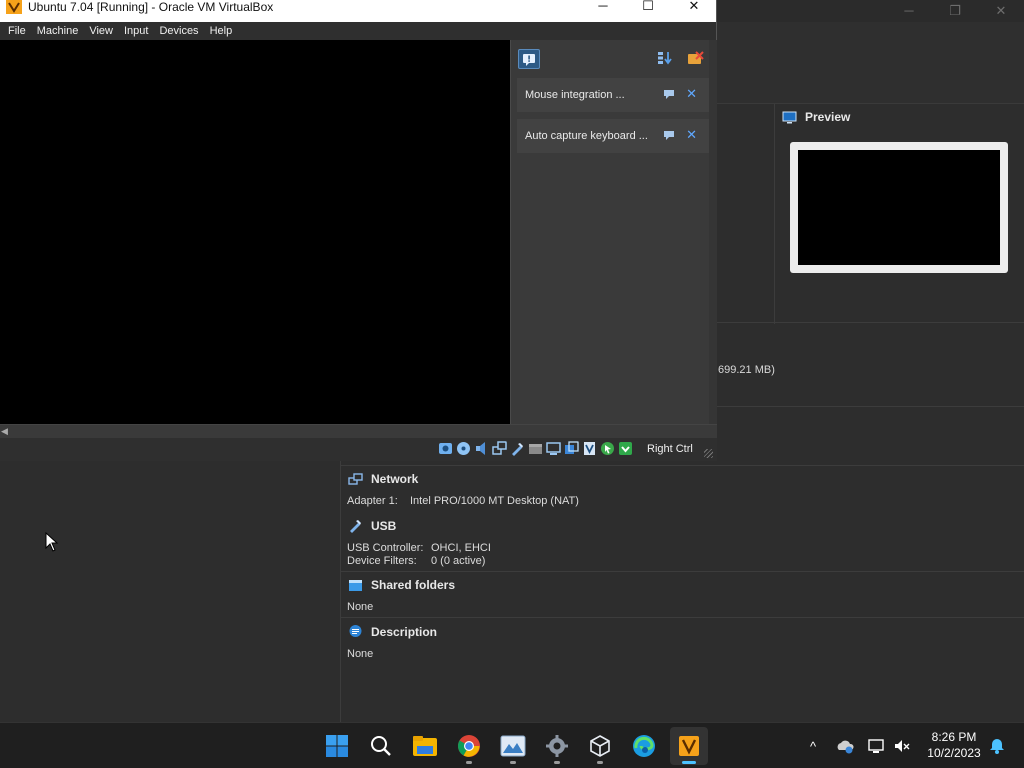 This screenshot has height=768, width=1024. Describe the element at coordinates (648, 7) in the screenshot. I see `vm-maximize-button: ☐` at that location.